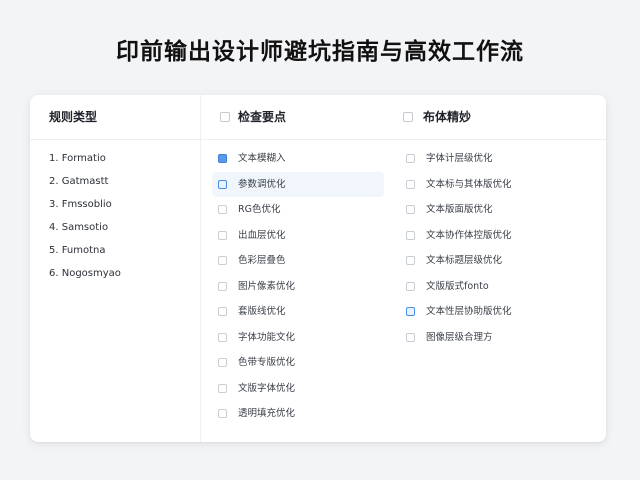 This screenshot has width=640, height=480. Describe the element at coordinates (469, 311) in the screenshot. I see `row-label: 文本性层协助版优化` at that location.